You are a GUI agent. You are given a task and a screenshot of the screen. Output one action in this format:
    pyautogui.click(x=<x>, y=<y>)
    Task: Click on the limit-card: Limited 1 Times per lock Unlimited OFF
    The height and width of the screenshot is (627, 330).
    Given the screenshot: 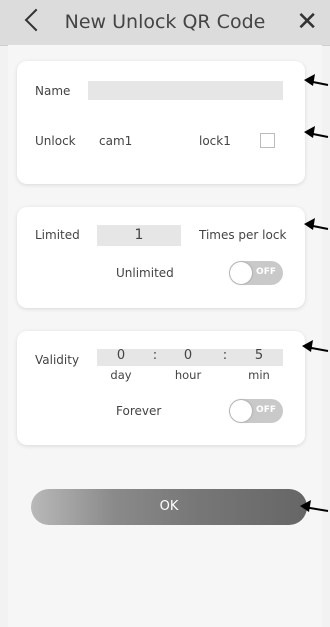 What is the action you would take?
    pyautogui.click(x=161, y=257)
    